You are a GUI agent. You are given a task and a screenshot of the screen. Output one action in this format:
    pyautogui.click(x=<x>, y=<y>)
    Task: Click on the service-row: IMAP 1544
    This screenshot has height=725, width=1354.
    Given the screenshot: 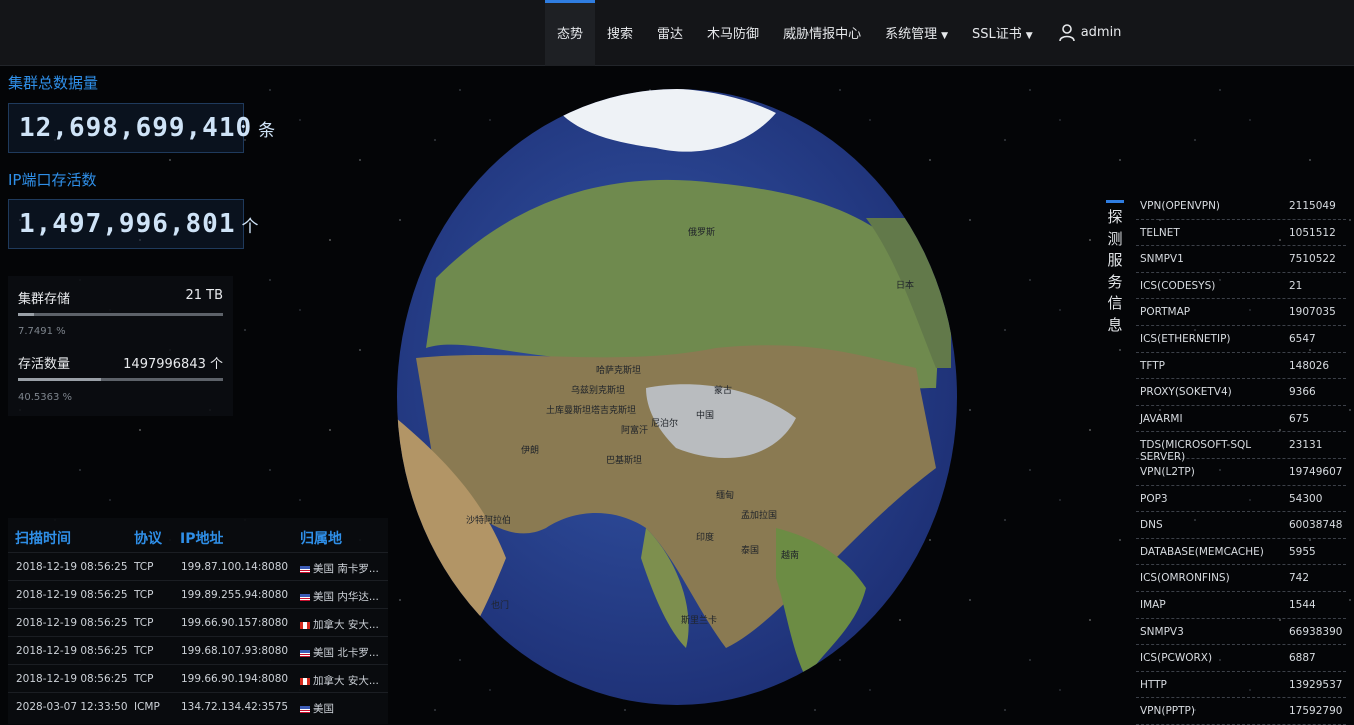 What is the action you would take?
    pyautogui.click(x=1241, y=605)
    